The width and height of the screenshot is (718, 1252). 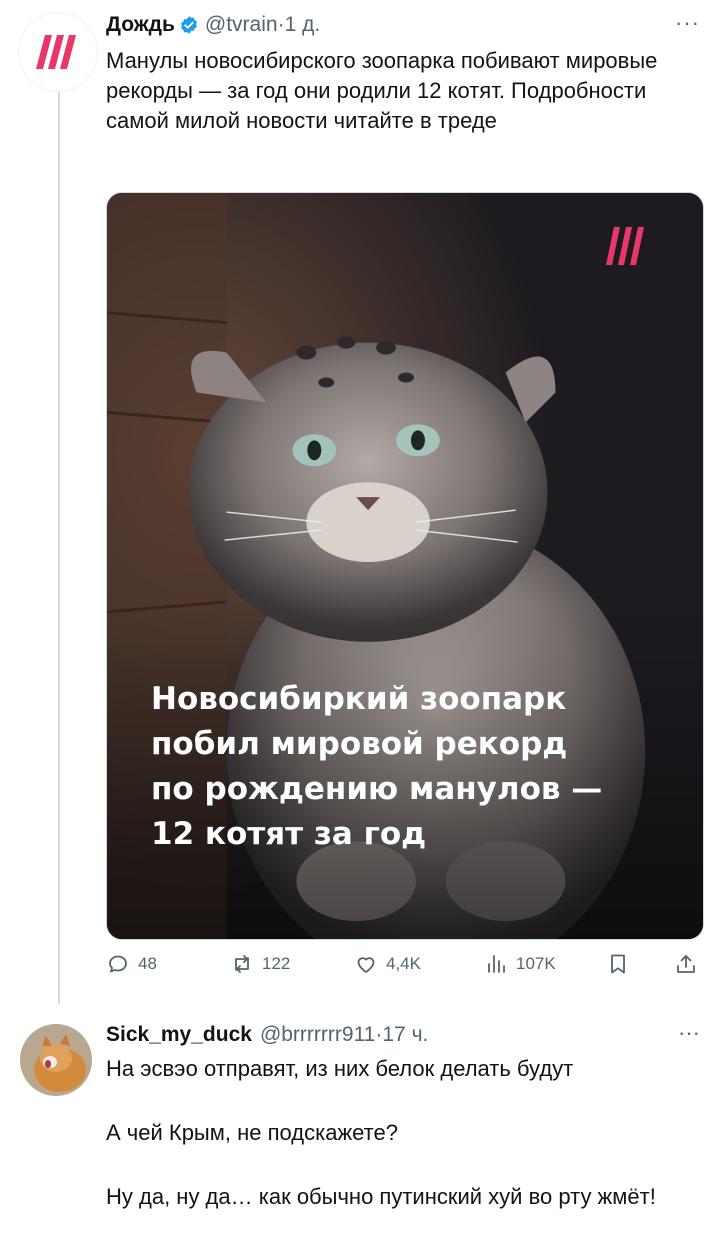 What do you see at coordinates (689, 1033) in the screenshot?
I see `reply-more-options-button: ···` at bounding box center [689, 1033].